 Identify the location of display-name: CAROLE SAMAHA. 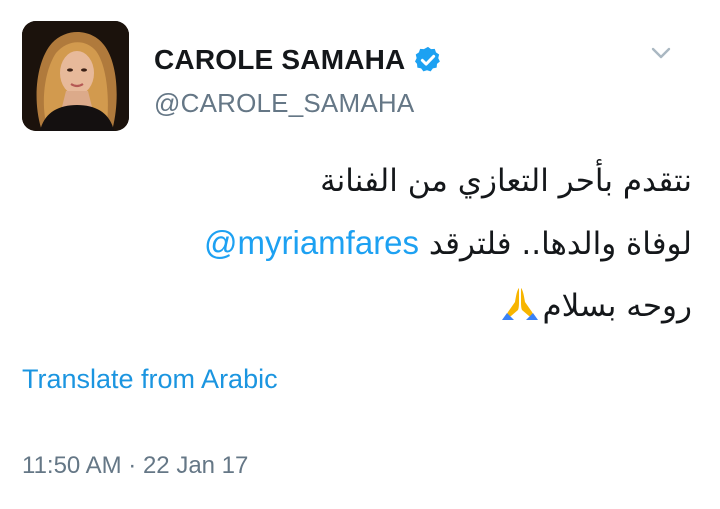
(279, 60).